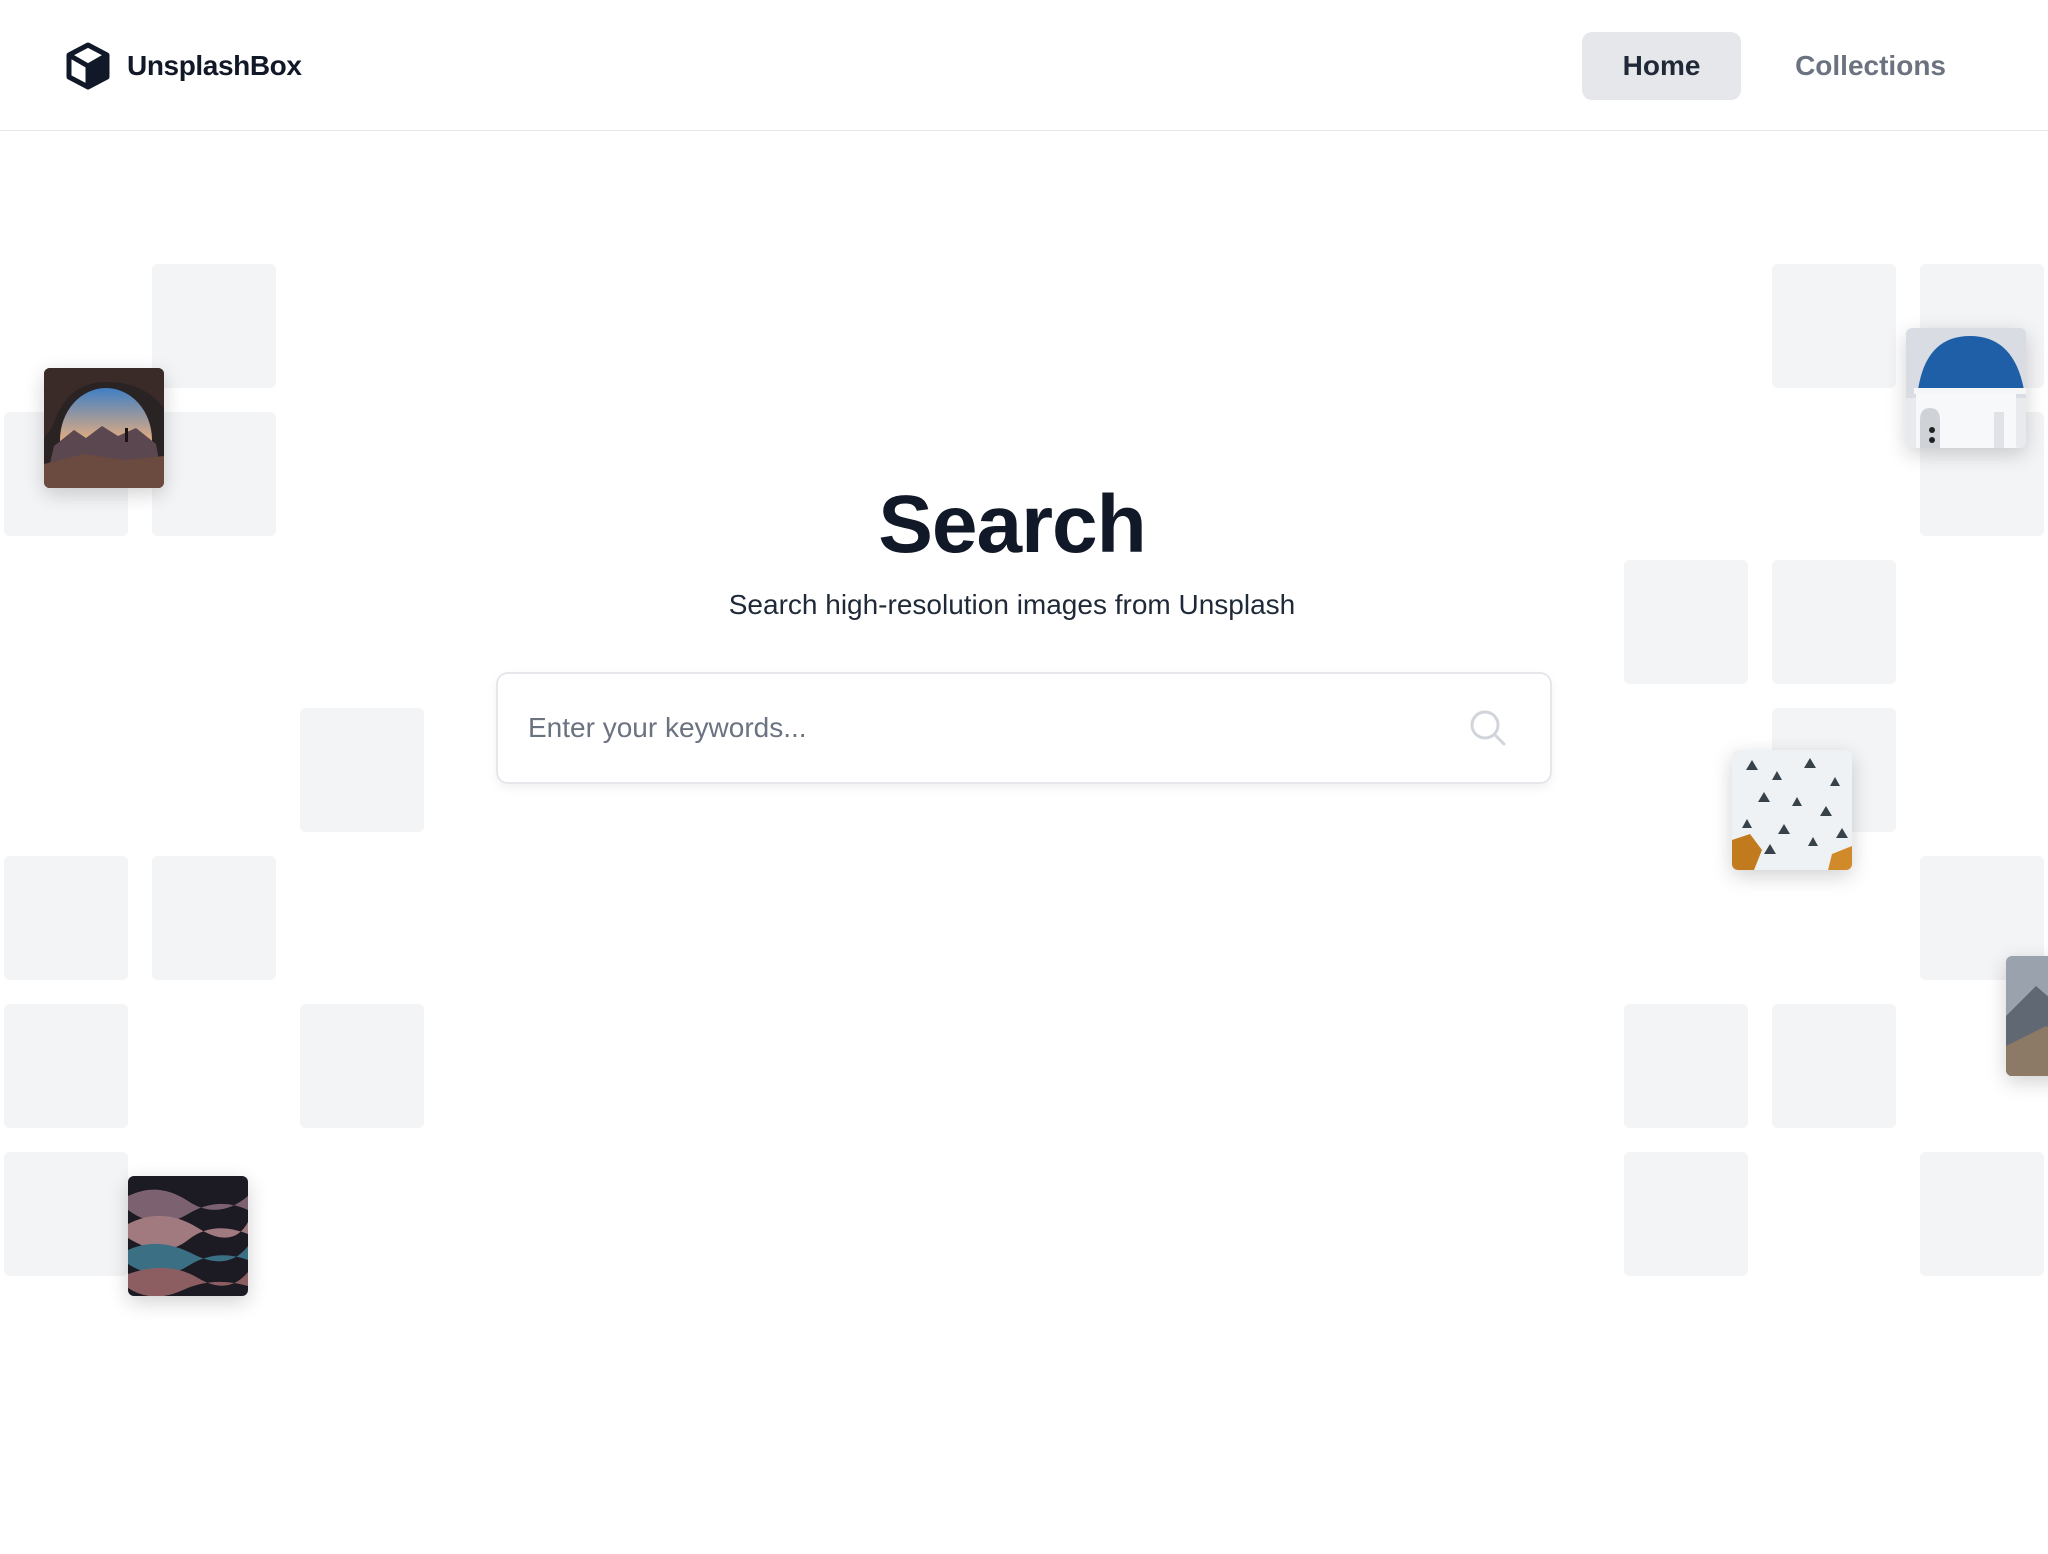 The image size is (2048, 1554). What do you see at coordinates (1024, 65) in the screenshot?
I see `top-navbar: UnsplashBox Home Collections` at bounding box center [1024, 65].